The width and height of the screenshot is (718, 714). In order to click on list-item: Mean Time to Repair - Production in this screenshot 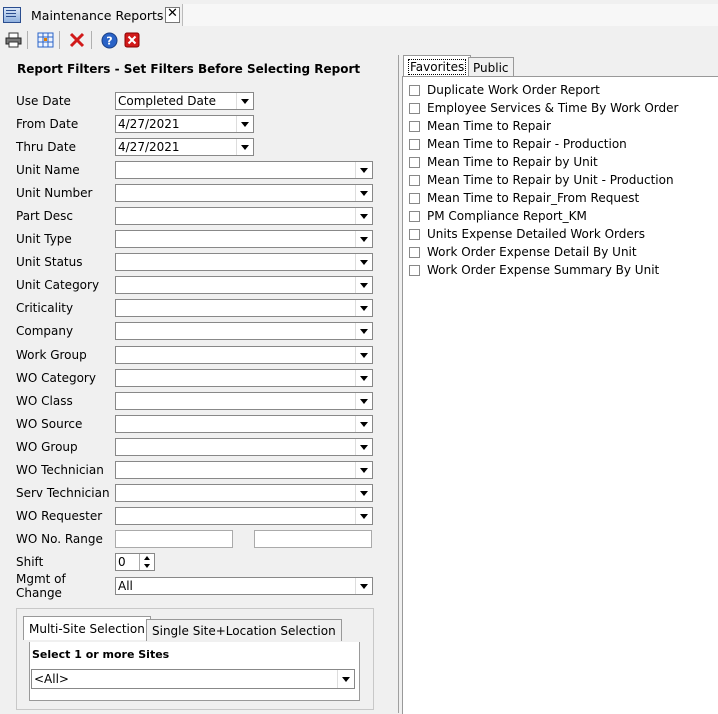, I will do `click(518, 144)`.